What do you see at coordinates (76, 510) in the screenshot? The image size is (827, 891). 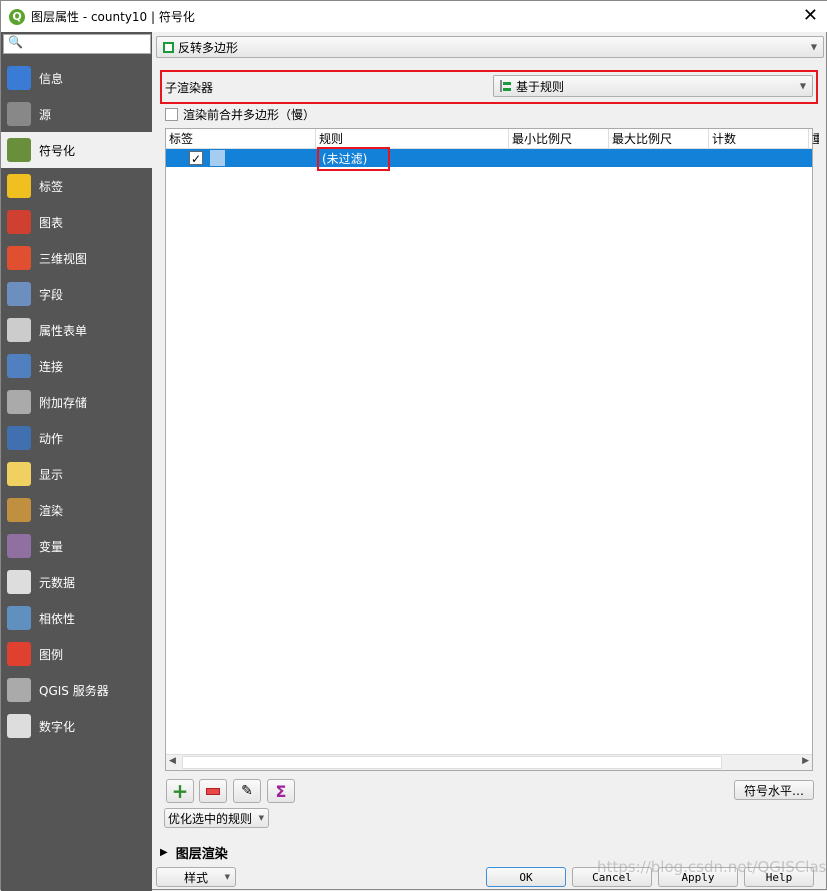 I see `sidebar-item-rendering: 渲染` at bounding box center [76, 510].